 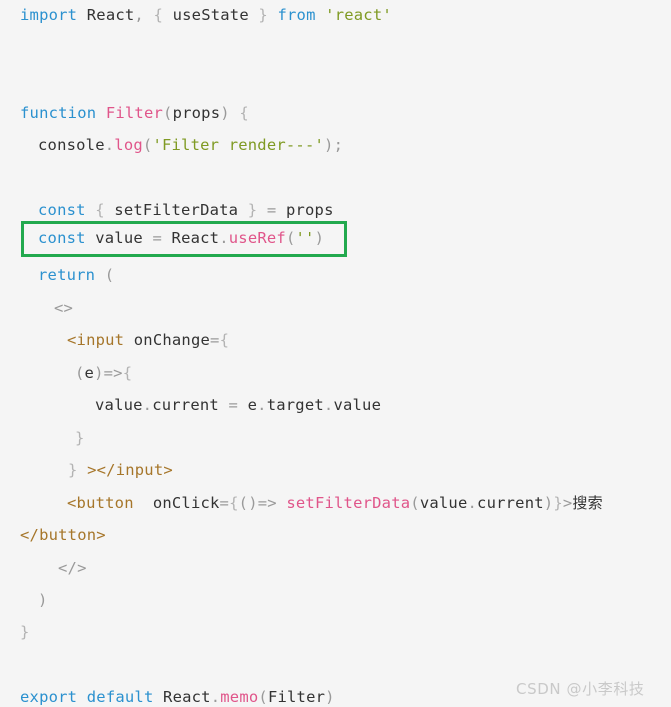 I want to click on code-token: memo, so click(x=239, y=697).